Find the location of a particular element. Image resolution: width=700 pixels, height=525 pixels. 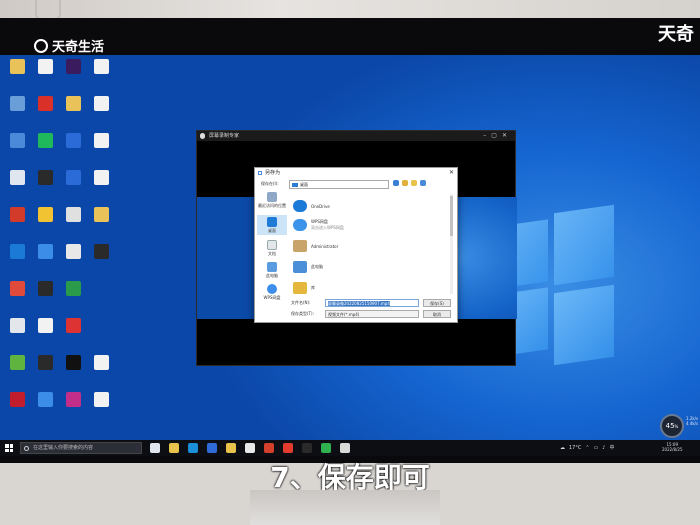

clock: 15:09 2022/8/25 is located at coordinates (672, 447).